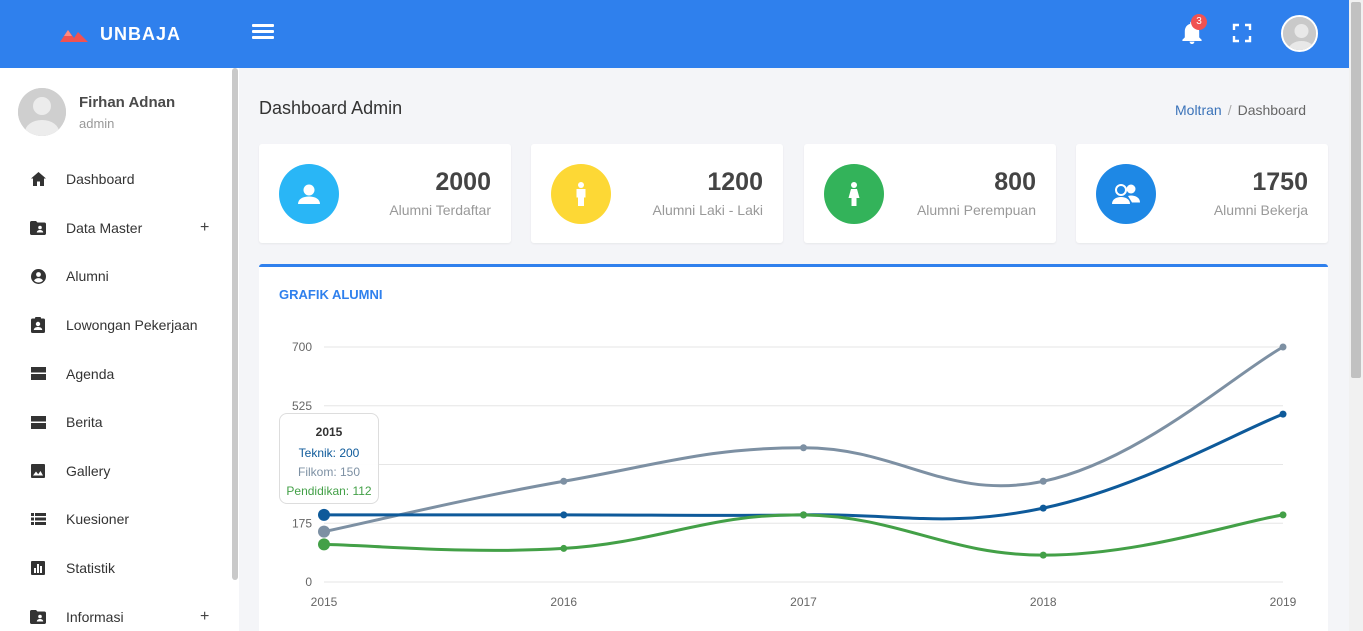 This screenshot has width=1363, height=631. I want to click on sidebar-item-dashboard: Dashboard, so click(116, 179).